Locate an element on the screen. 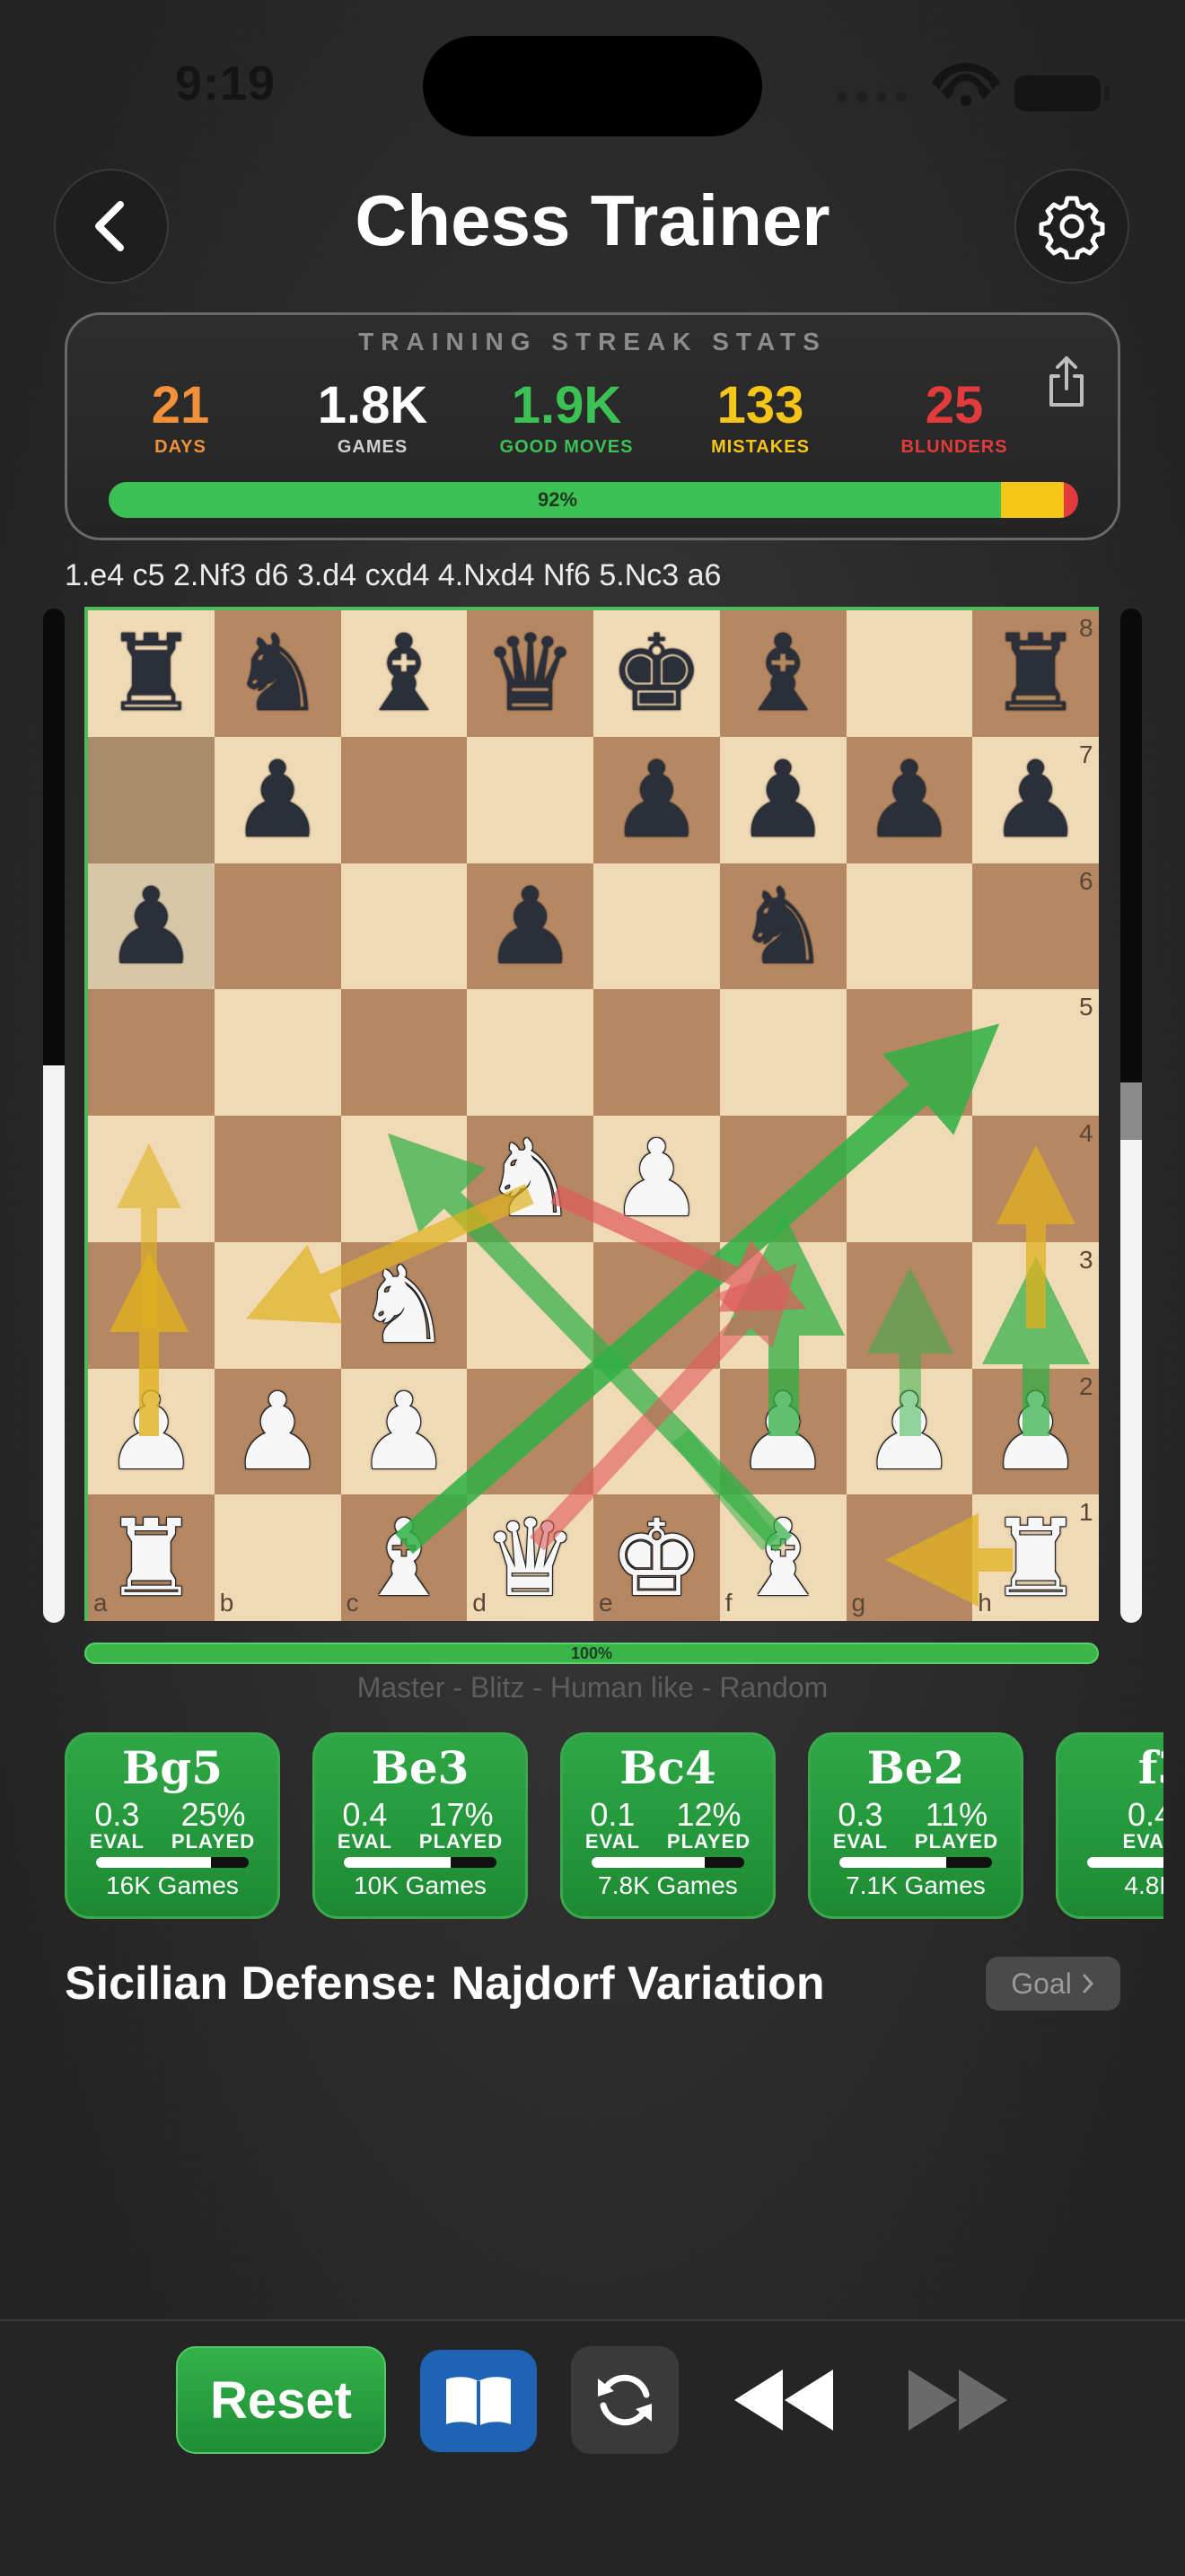 The image size is (1185, 2576). stat-games: 1.8K GAMES is located at coordinates (372, 417).